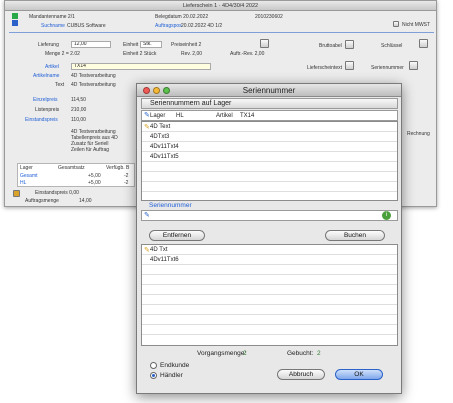  Describe the element at coordinates (325, 68) in the screenshot. I see `lieferscheintext-label: Lieferscheintext` at that location.